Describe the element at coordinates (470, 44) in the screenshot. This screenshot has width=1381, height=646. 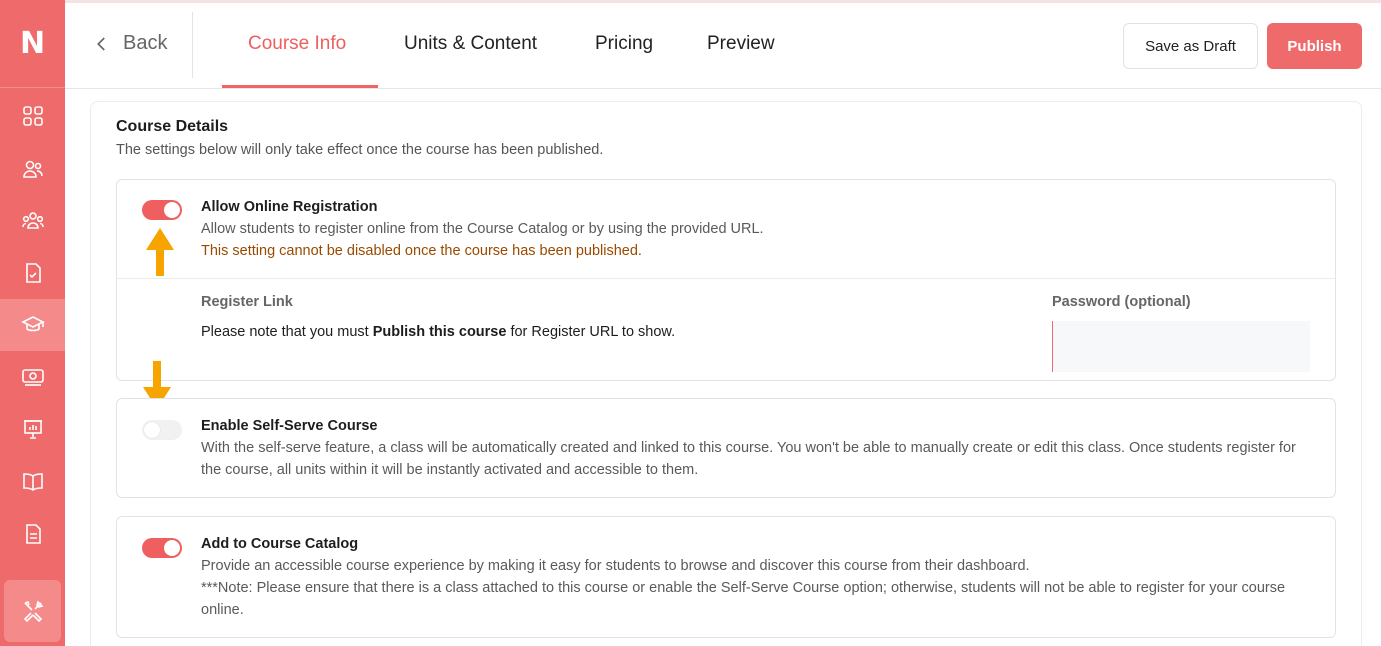
I see `tab-units-content: Units & Content` at that location.